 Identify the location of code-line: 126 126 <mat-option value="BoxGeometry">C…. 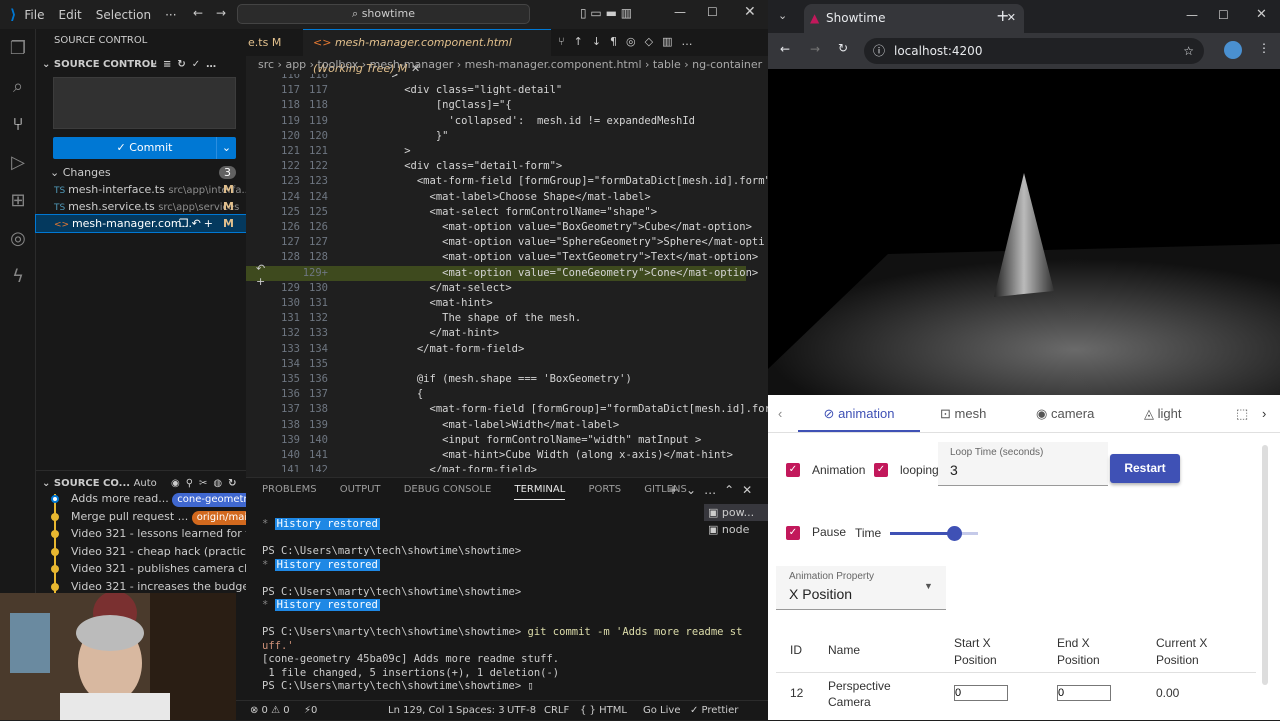
(499, 227).